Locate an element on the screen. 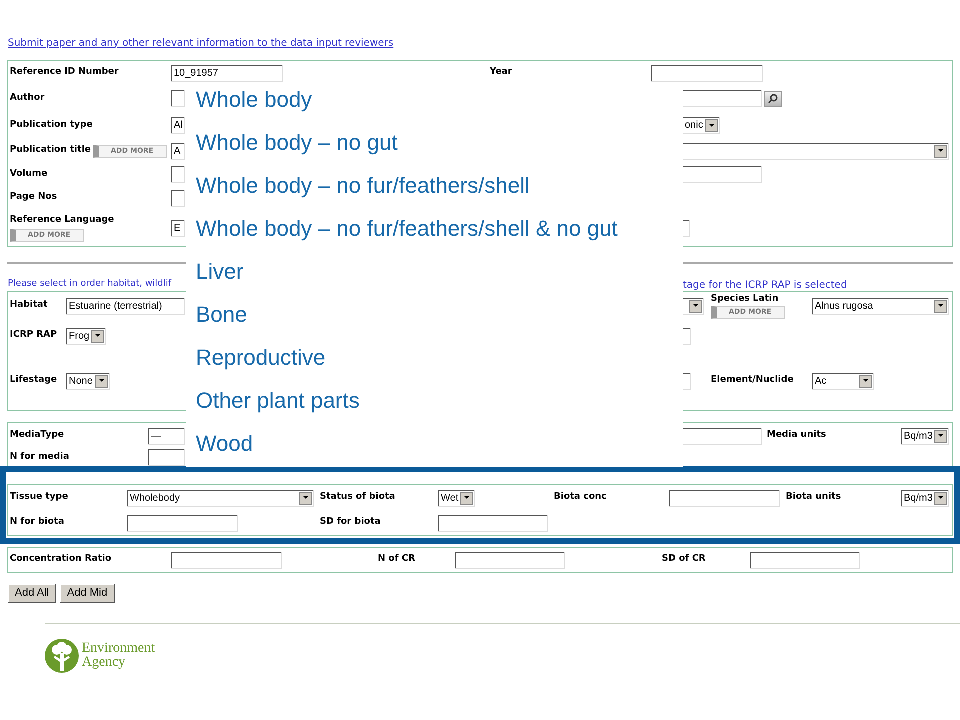 The height and width of the screenshot is (720, 960). list-option: Bone is located at coordinates (439, 315).